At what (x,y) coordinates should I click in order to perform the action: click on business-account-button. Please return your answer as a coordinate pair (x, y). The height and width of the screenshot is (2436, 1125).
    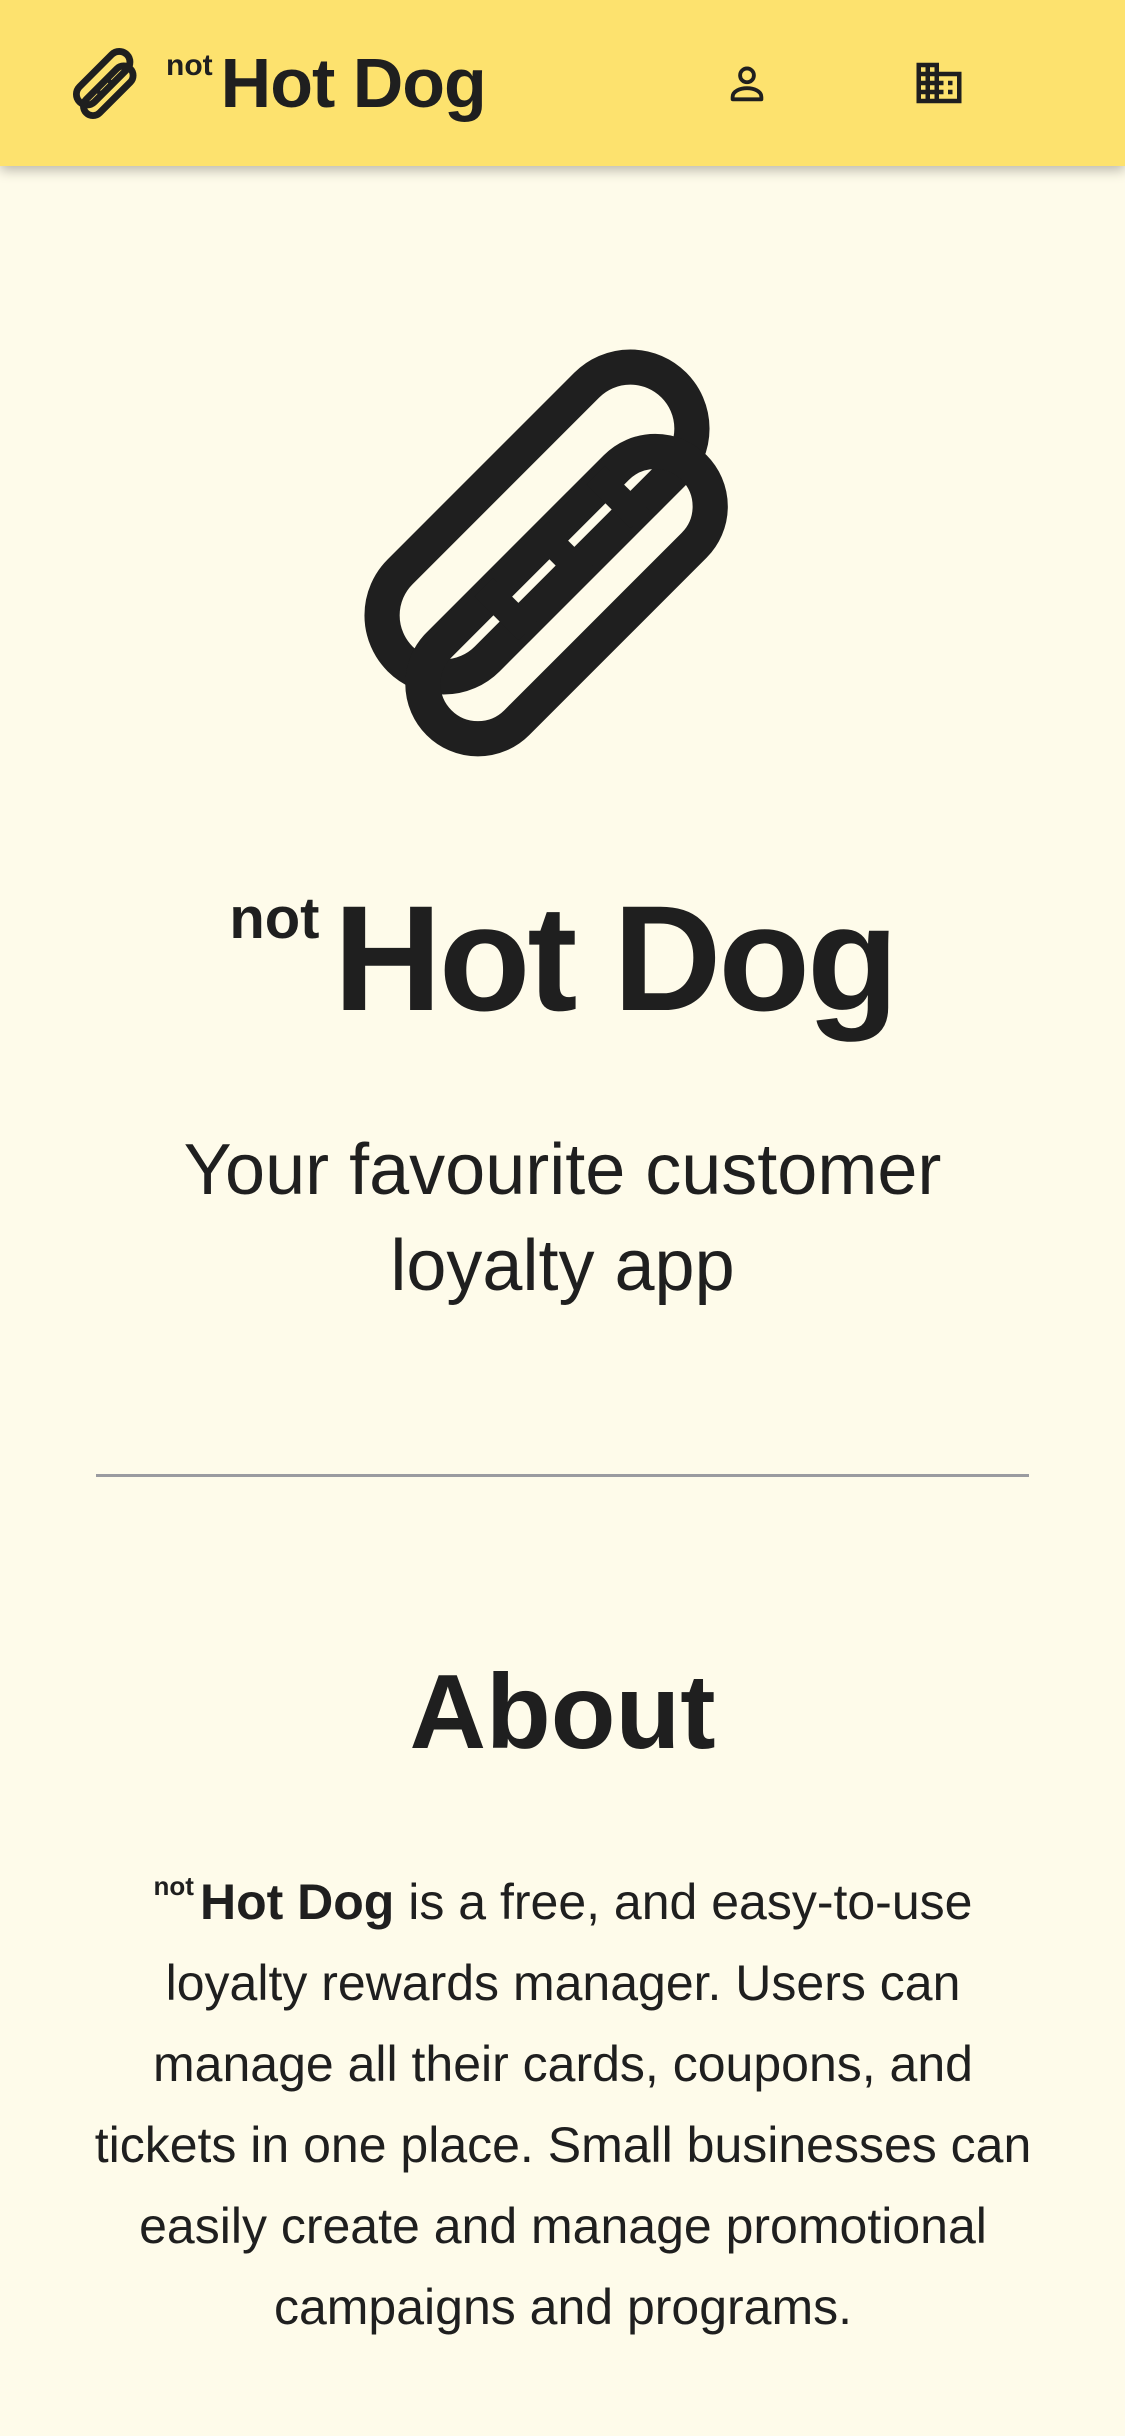
    Looking at the image, I should click on (939, 83).